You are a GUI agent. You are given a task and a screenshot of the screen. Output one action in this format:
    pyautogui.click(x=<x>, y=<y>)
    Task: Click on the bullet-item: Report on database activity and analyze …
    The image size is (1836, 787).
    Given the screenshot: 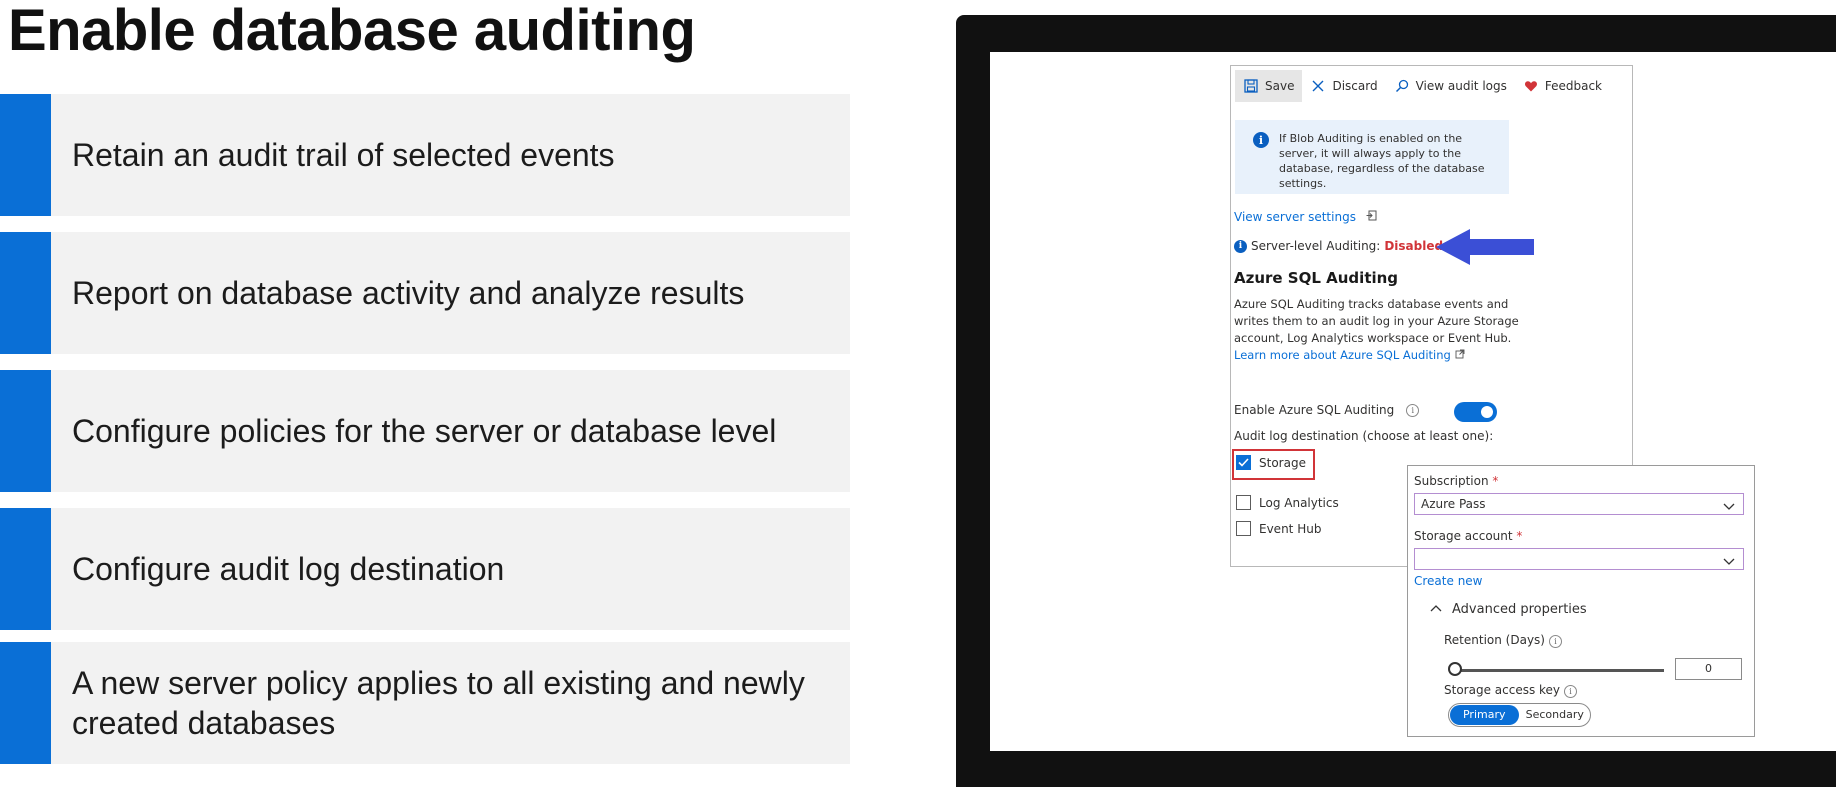 What is the action you would take?
    pyautogui.click(x=425, y=293)
    